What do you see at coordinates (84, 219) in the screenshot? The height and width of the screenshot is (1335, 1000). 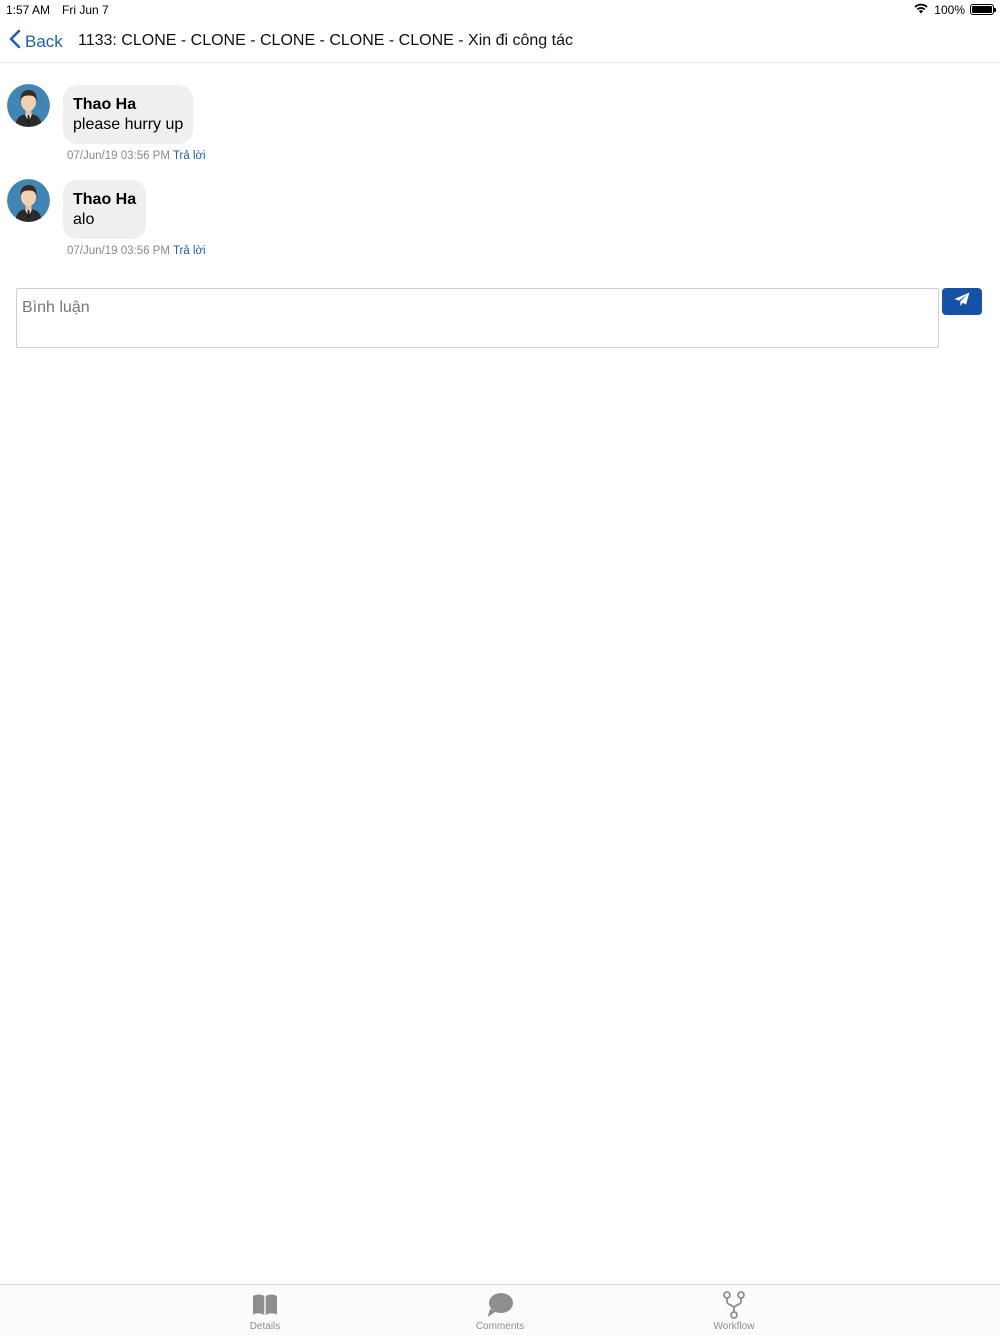 I see `comment-text: alo` at bounding box center [84, 219].